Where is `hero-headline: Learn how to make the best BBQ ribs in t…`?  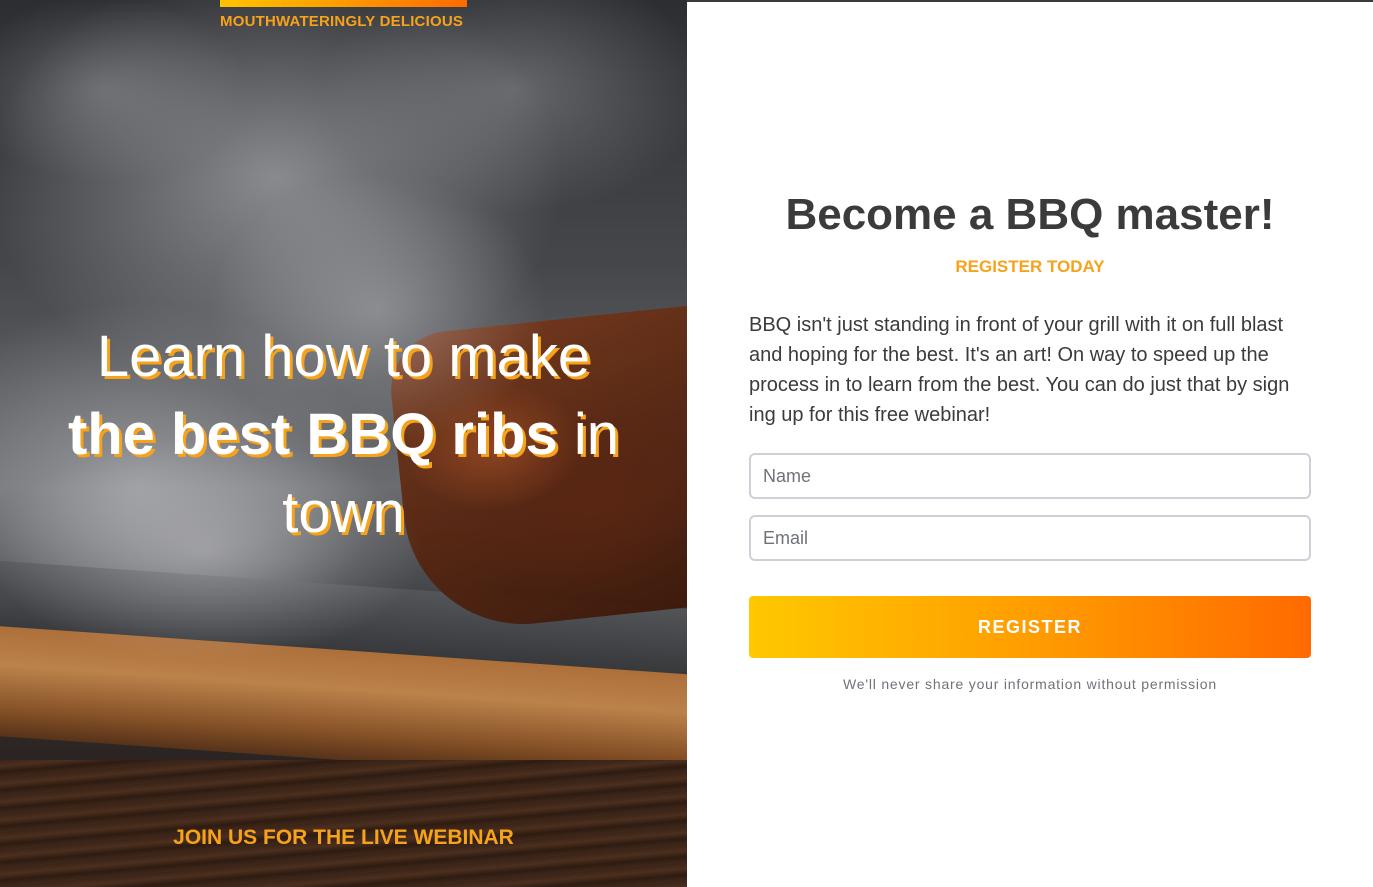 hero-headline: Learn how to make the best BBQ ribs in t… is located at coordinates (343, 435).